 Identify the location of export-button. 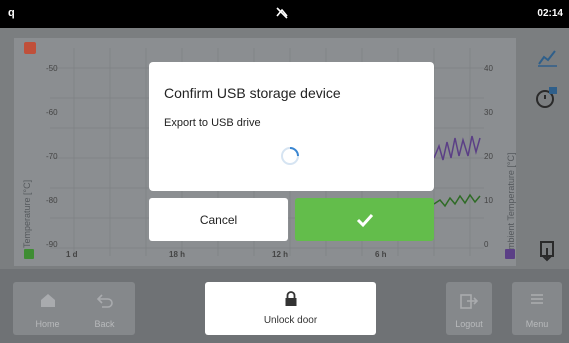
(547, 251).